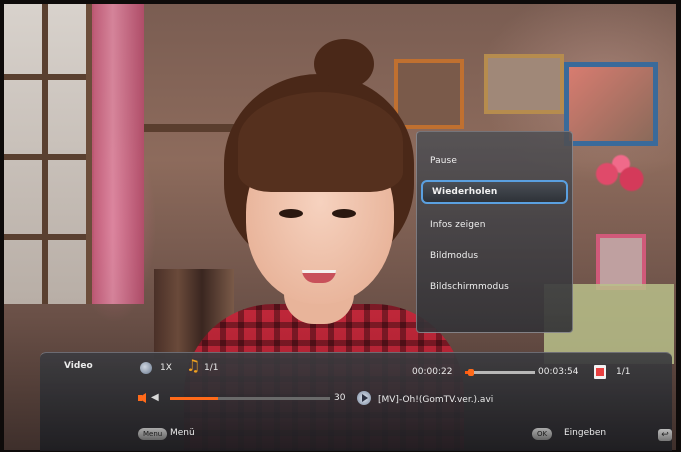  Describe the element at coordinates (182, 433) in the screenshot. I see `menu-hint-label: Menü` at that location.